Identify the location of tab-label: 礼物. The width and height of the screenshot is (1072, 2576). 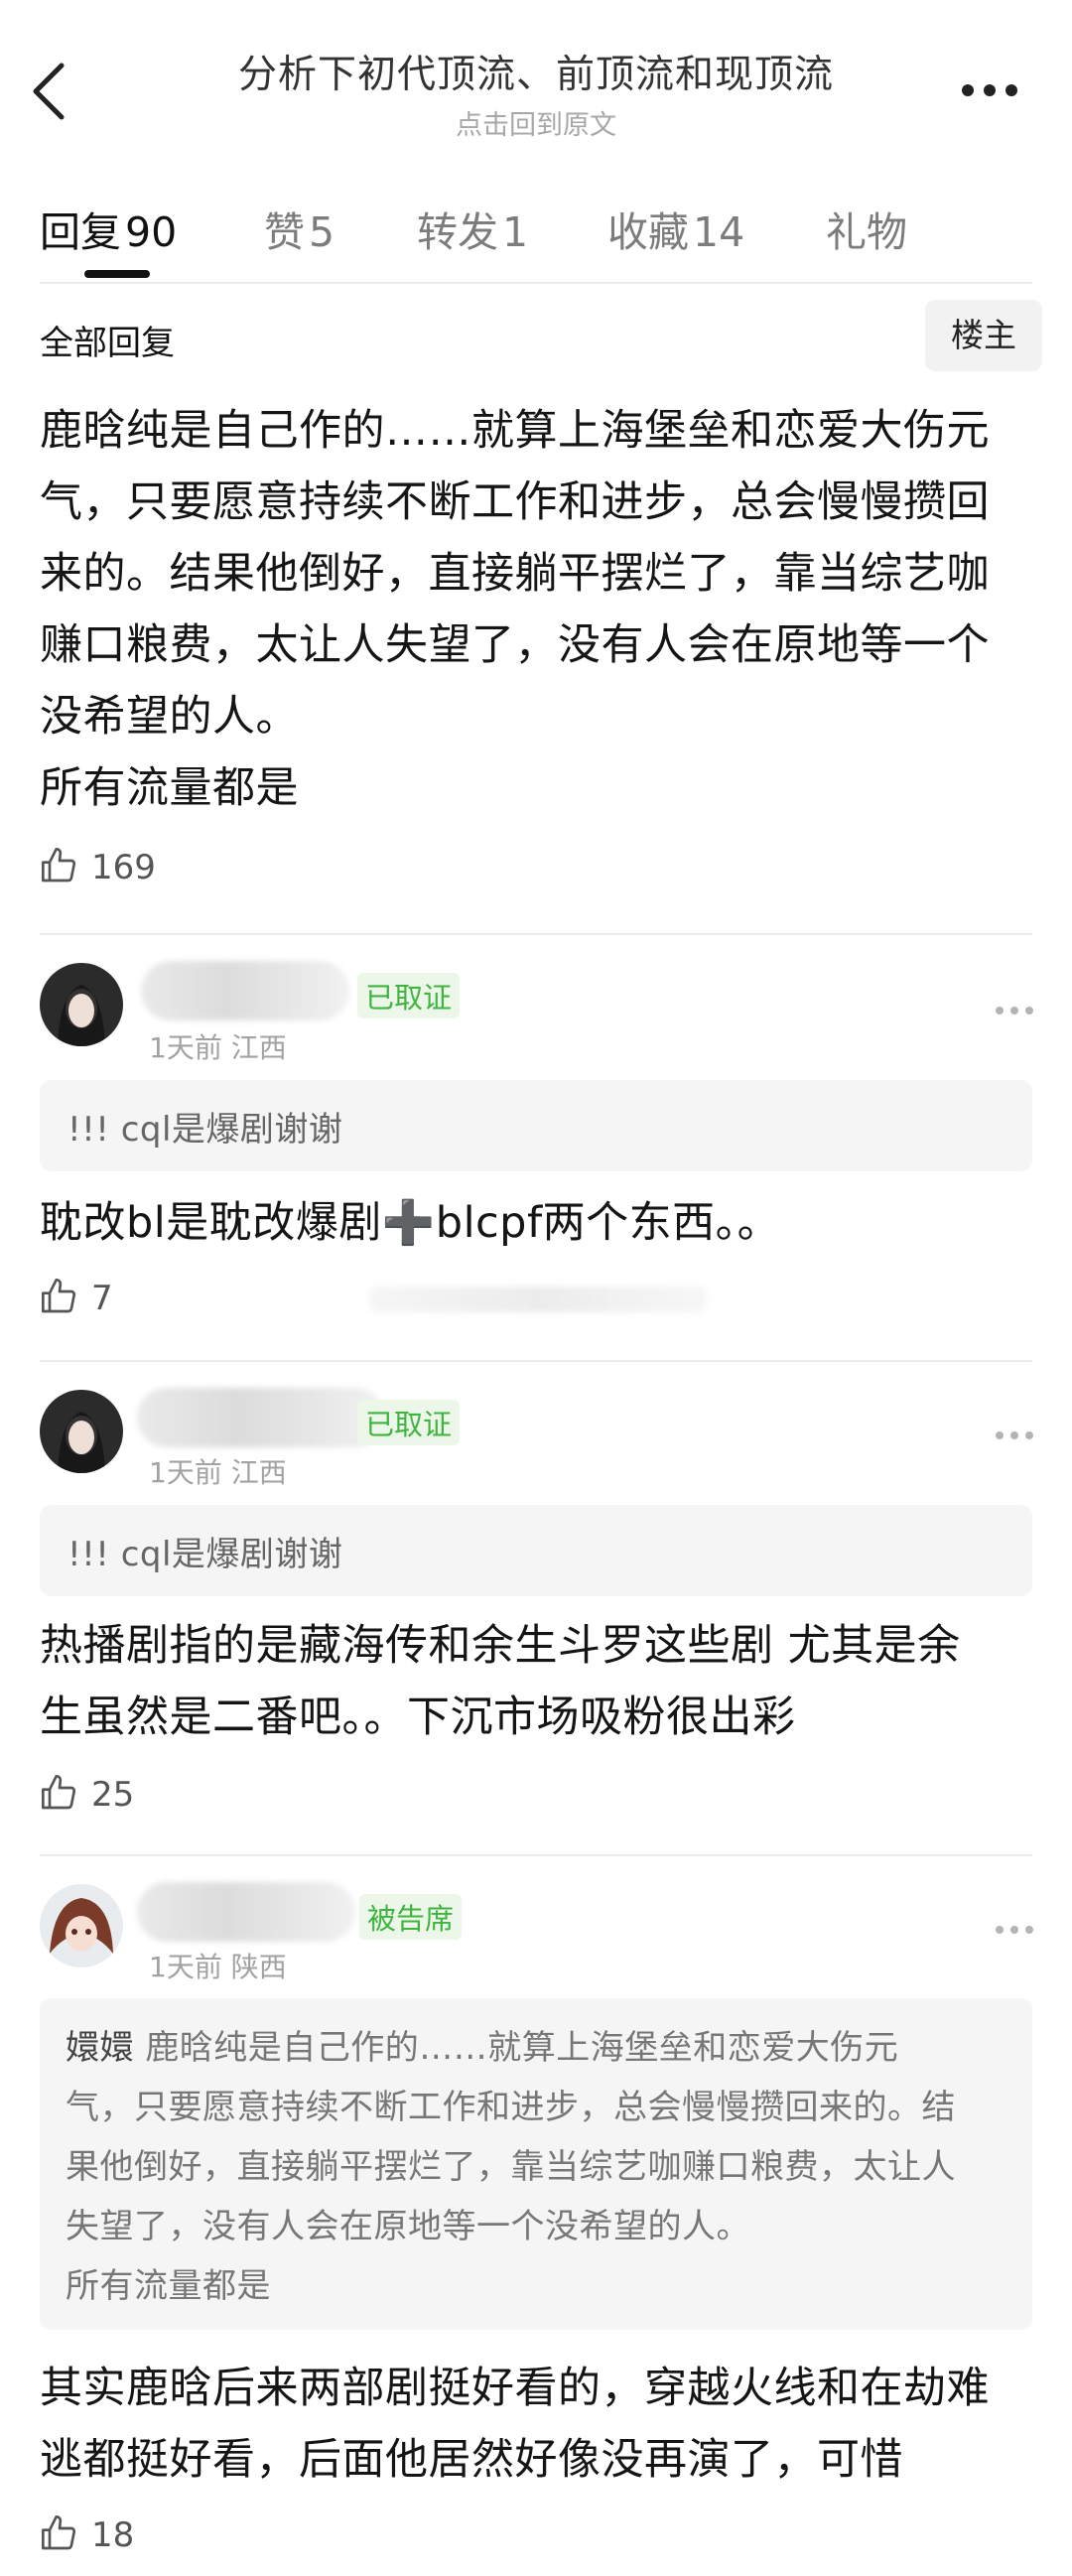
(866, 232).